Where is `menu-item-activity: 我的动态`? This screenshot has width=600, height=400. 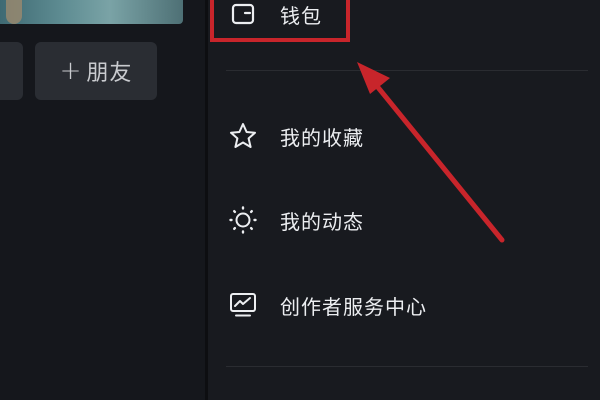 menu-item-activity: 我的动态 is located at coordinates (296, 220).